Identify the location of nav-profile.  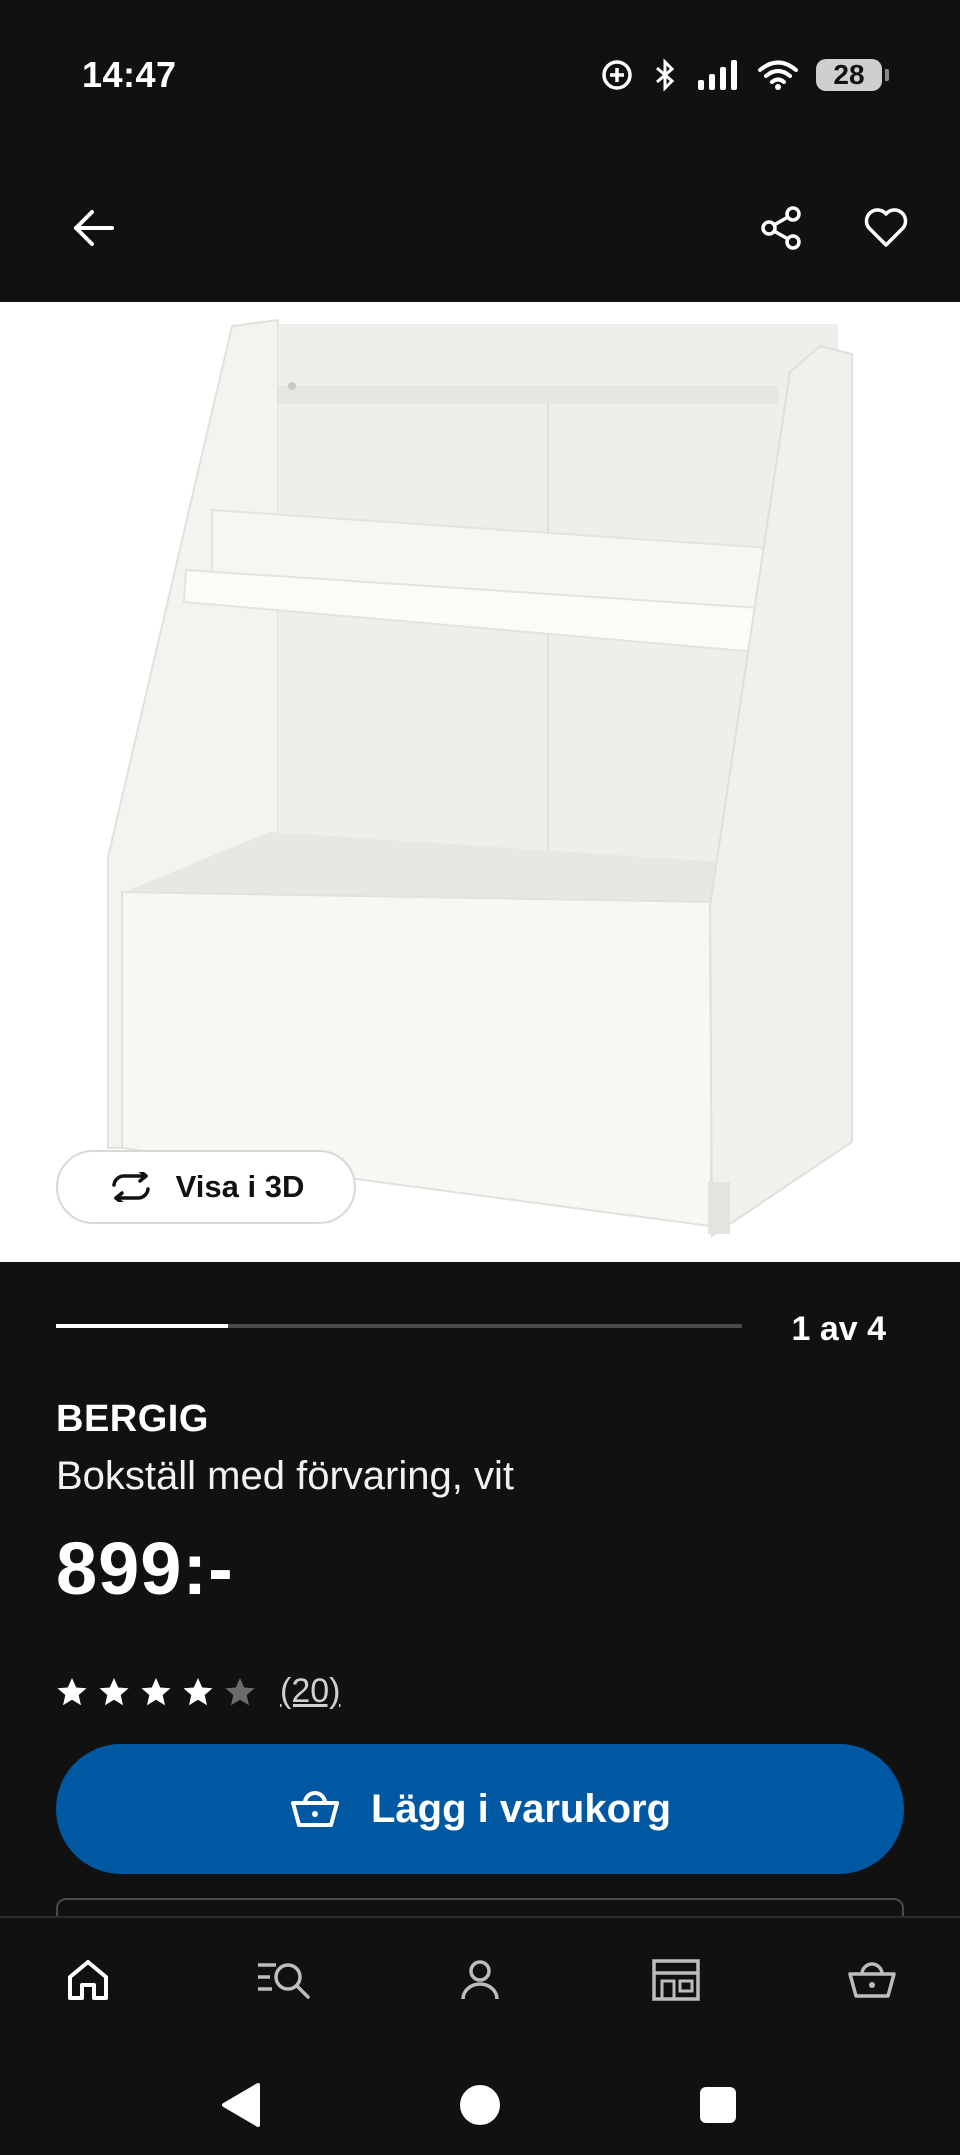
(480, 1980).